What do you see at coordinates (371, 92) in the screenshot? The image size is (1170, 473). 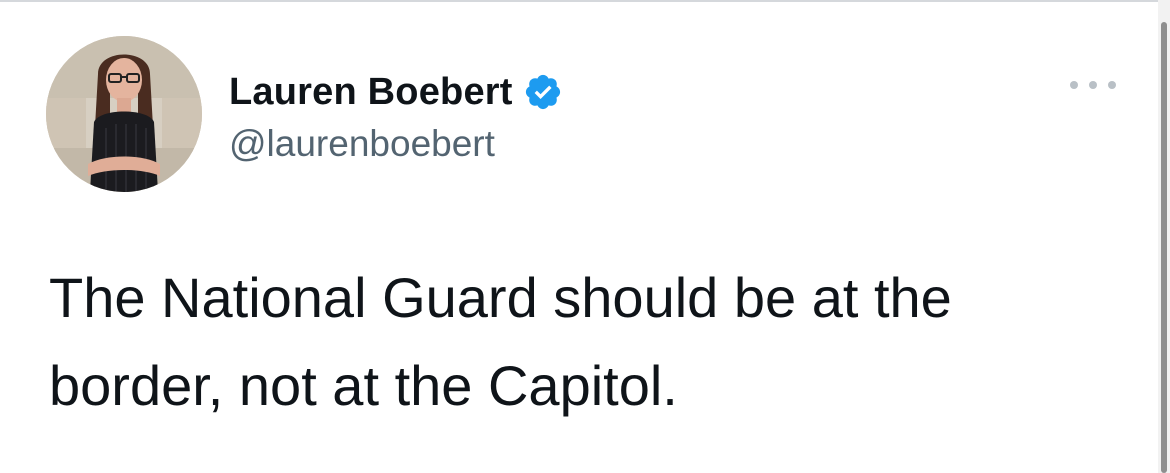 I see `display-name: Lauren Boebert` at bounding box center [371, 92].